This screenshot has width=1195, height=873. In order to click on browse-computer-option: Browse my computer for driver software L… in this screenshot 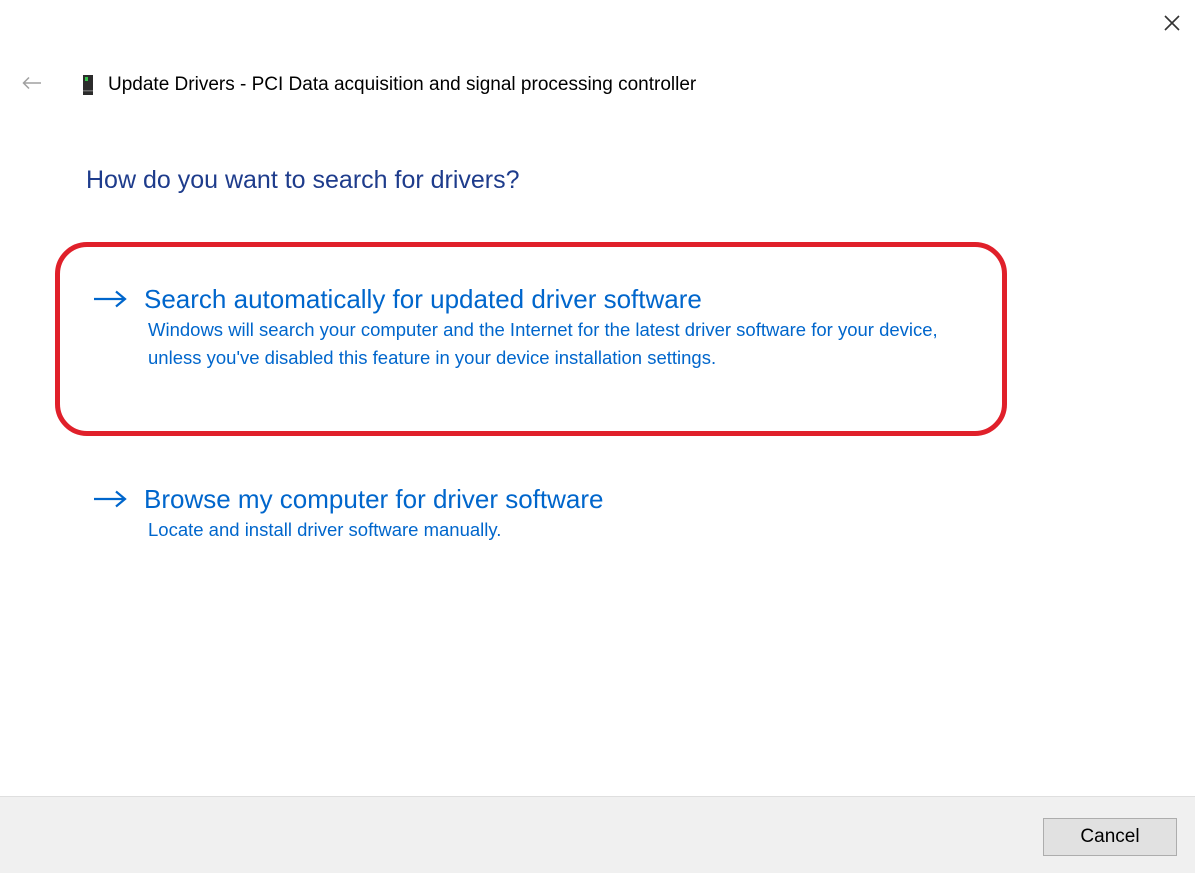, I will do `click(542, 513)`.